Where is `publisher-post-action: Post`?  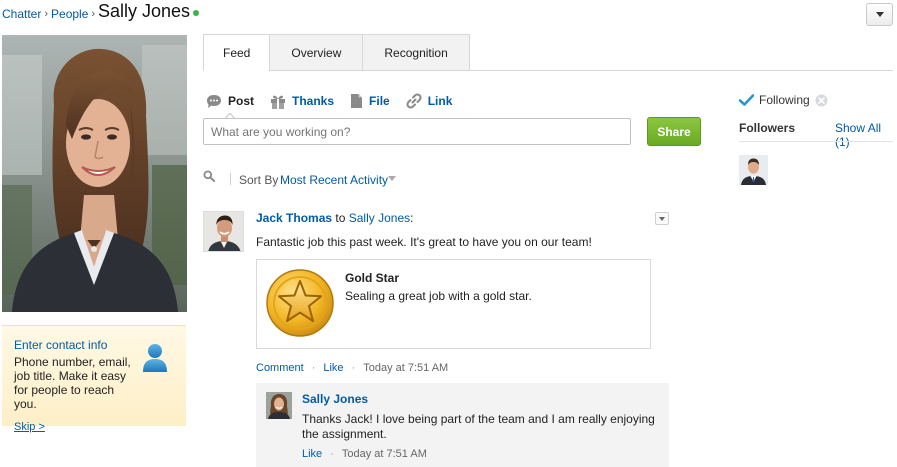 publisher-post-action: Post is located at coordinates (230, 101).